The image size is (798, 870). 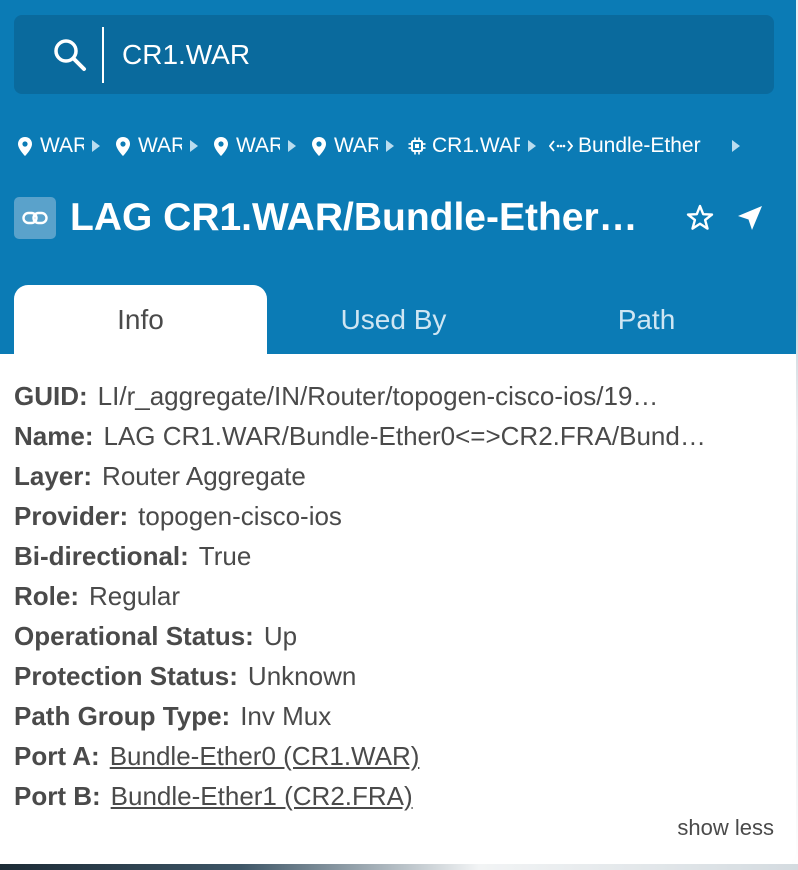 What do you see at coordinates (140, 319) in the screenshot?
I see `tab-info: Info` at bounding box center [140, 319].